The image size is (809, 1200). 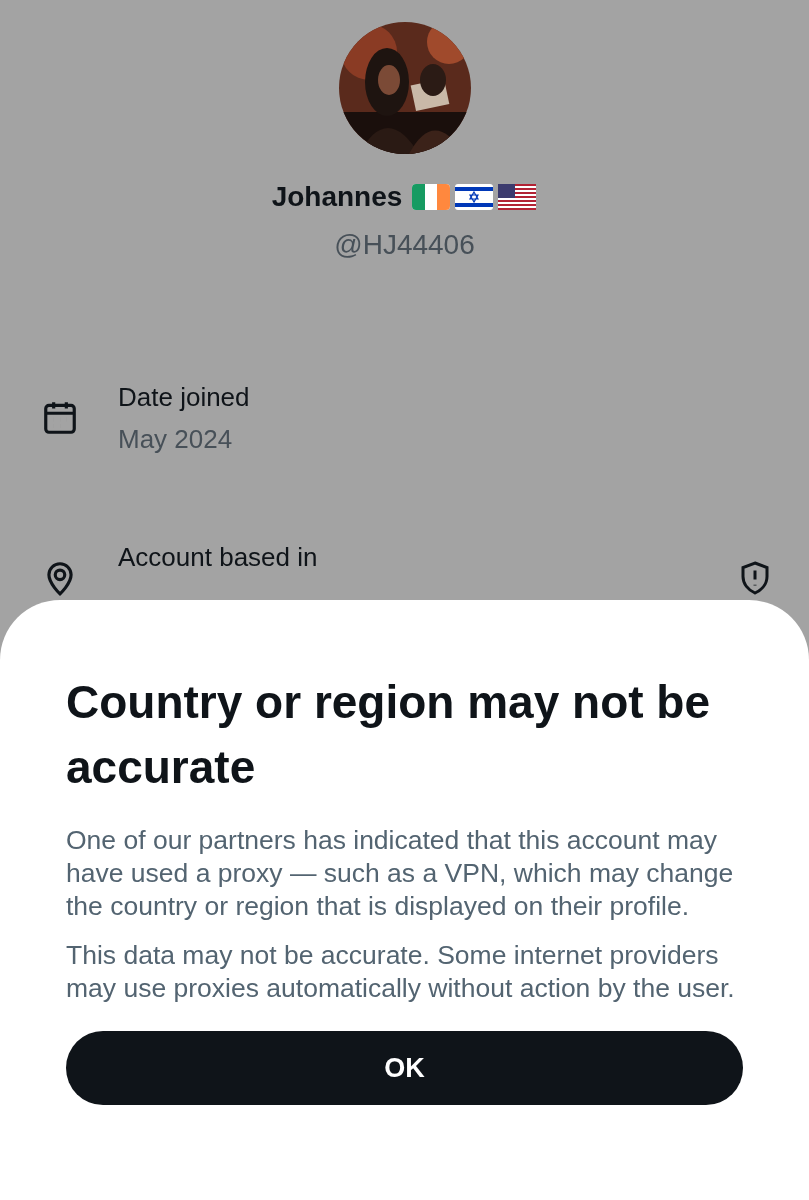 I want to click on detail-value: May 2024, so click(x=176, y=439).